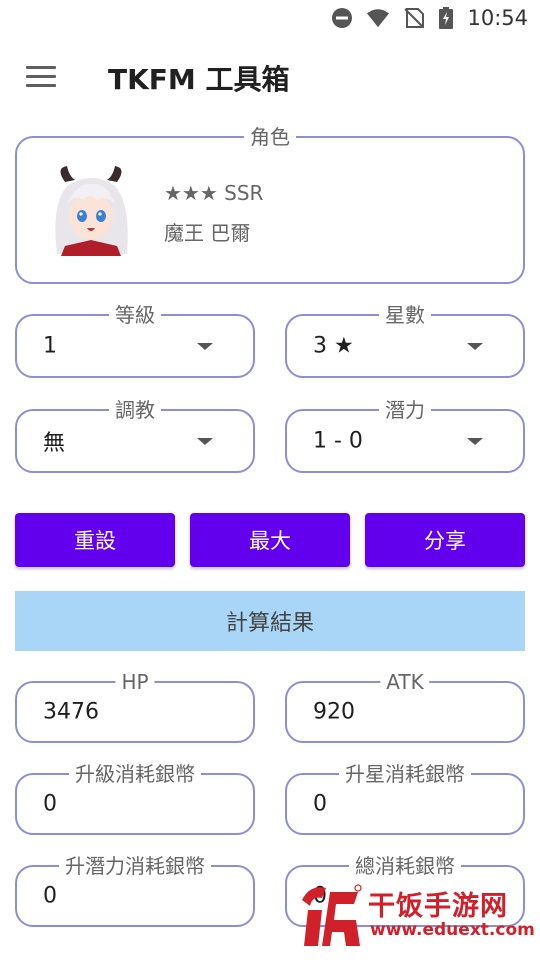 This screenshot has height=960, width=540. Describe the element at coordinates (91, 210) in the screenshot. I see `character-avatar` at that location.